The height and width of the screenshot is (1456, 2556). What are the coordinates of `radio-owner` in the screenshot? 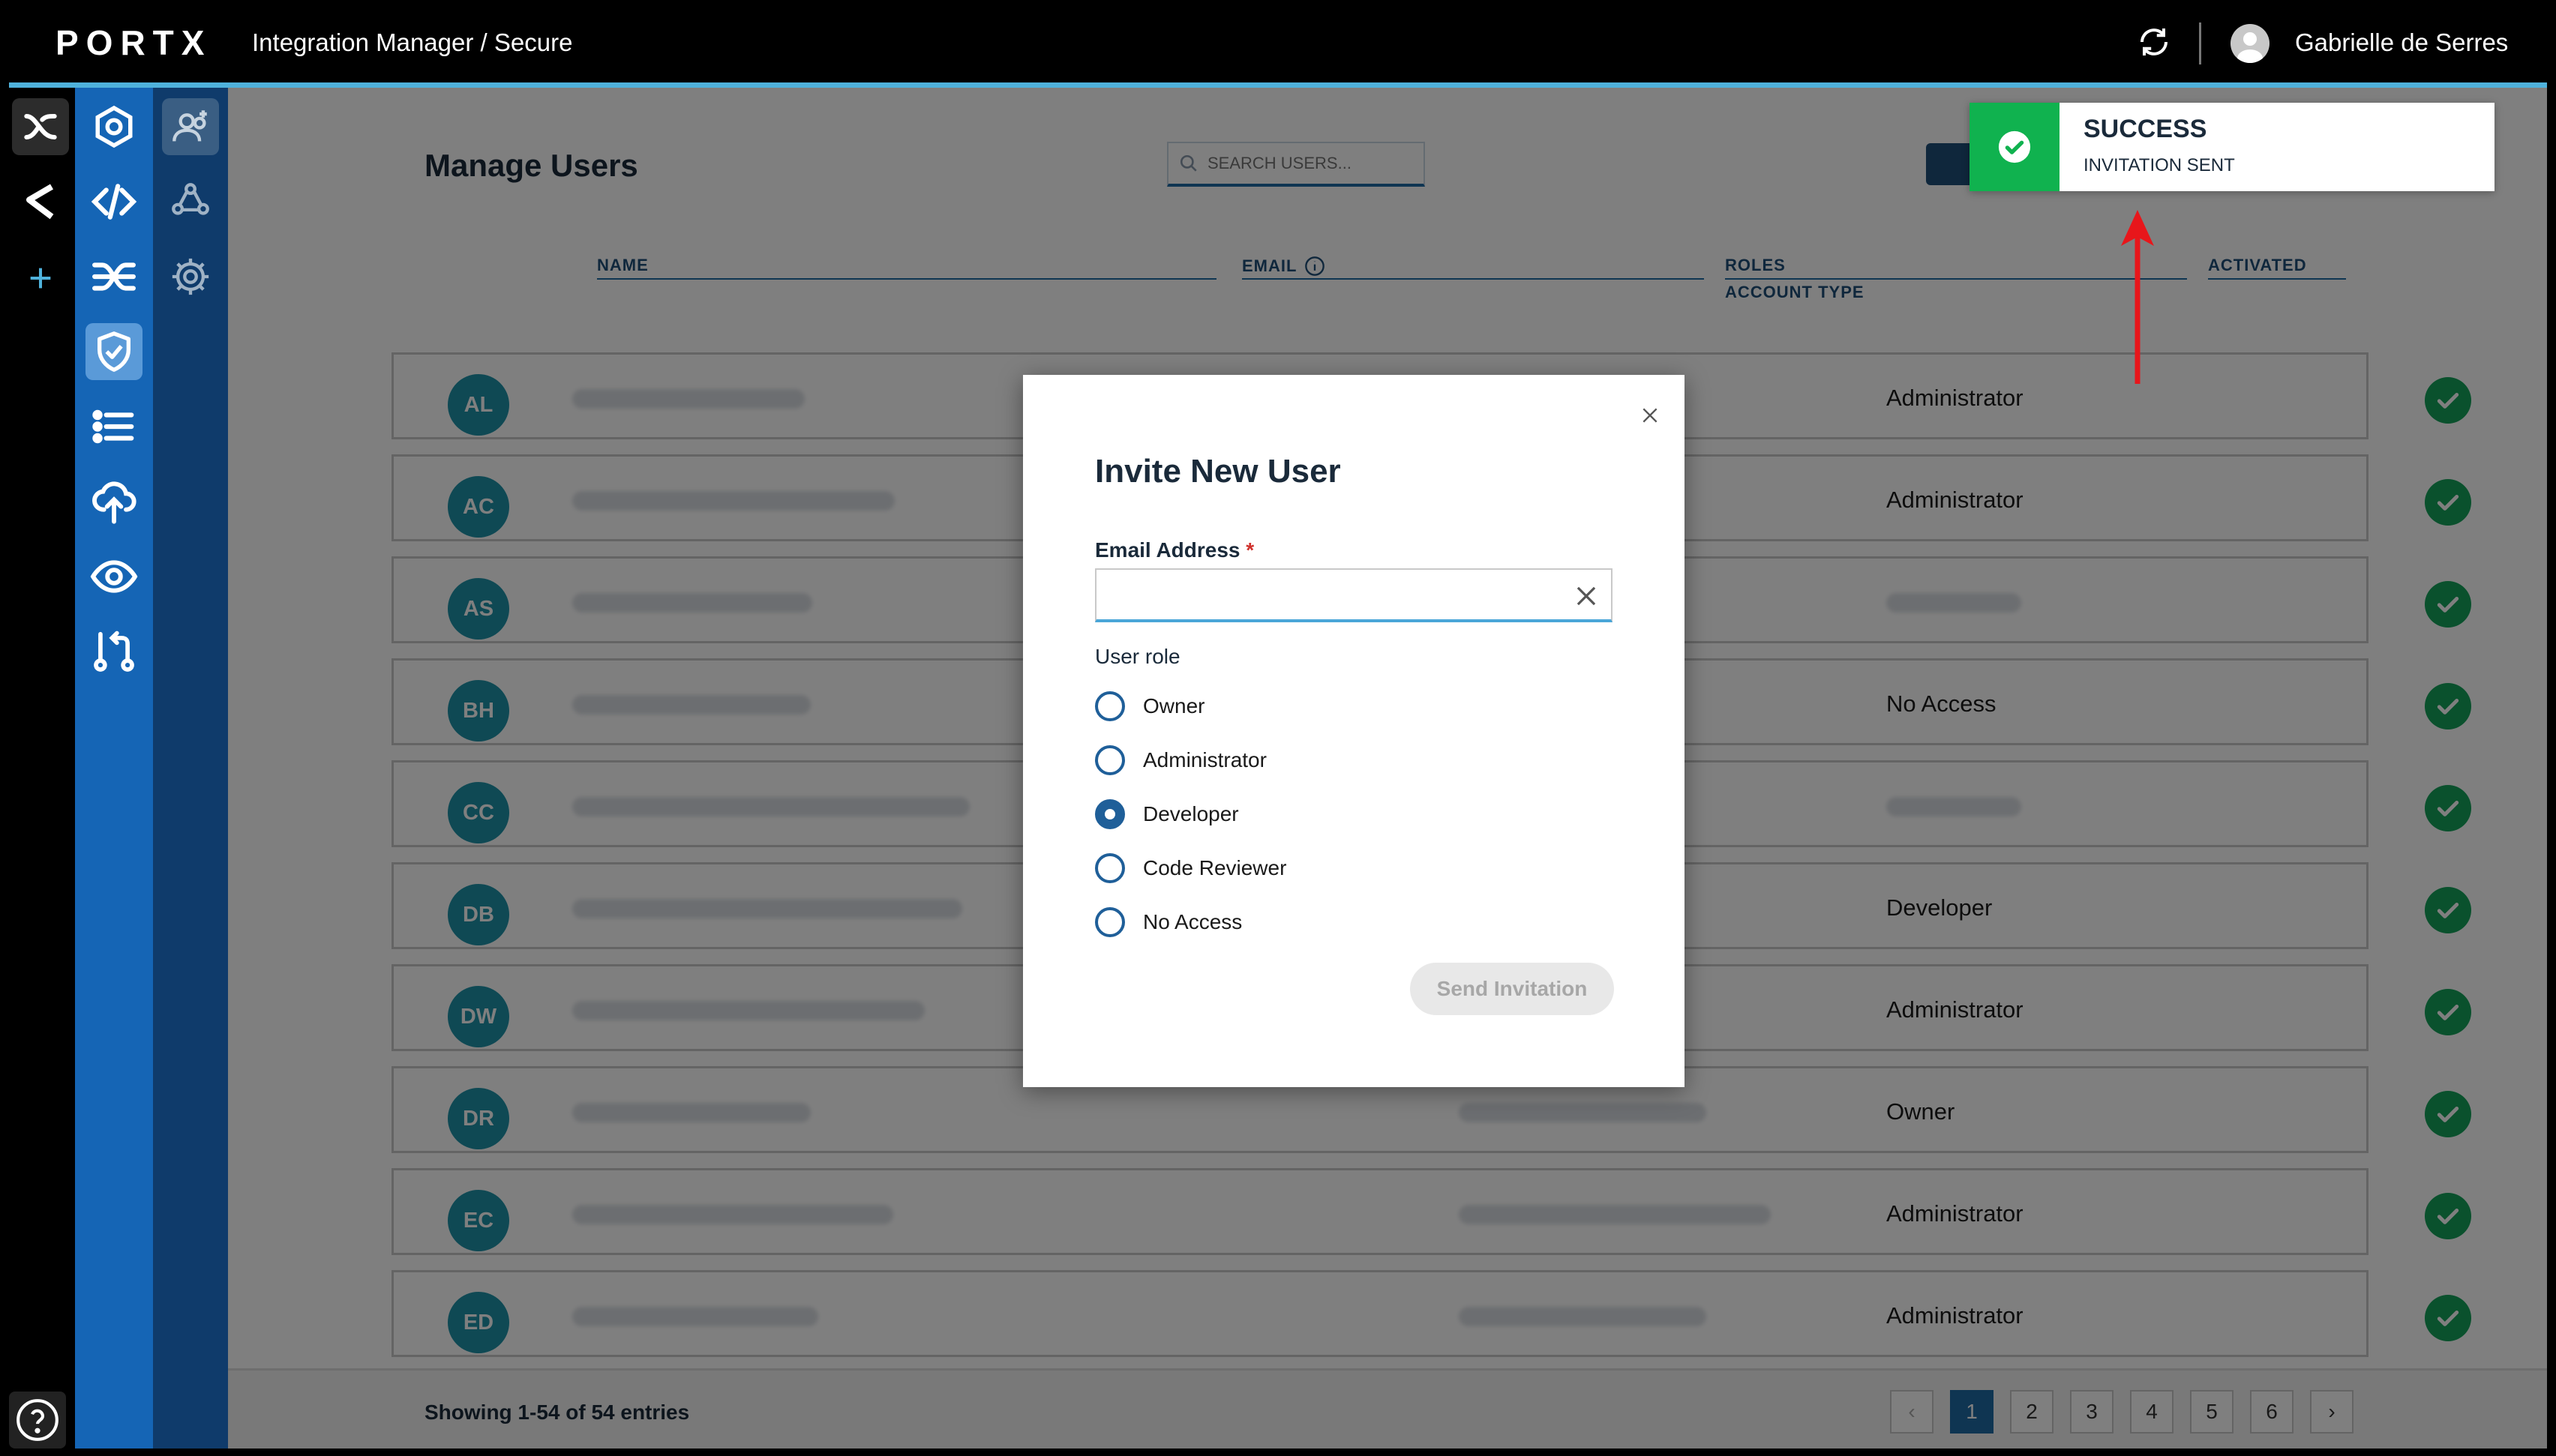 It's located at (1110, 706).